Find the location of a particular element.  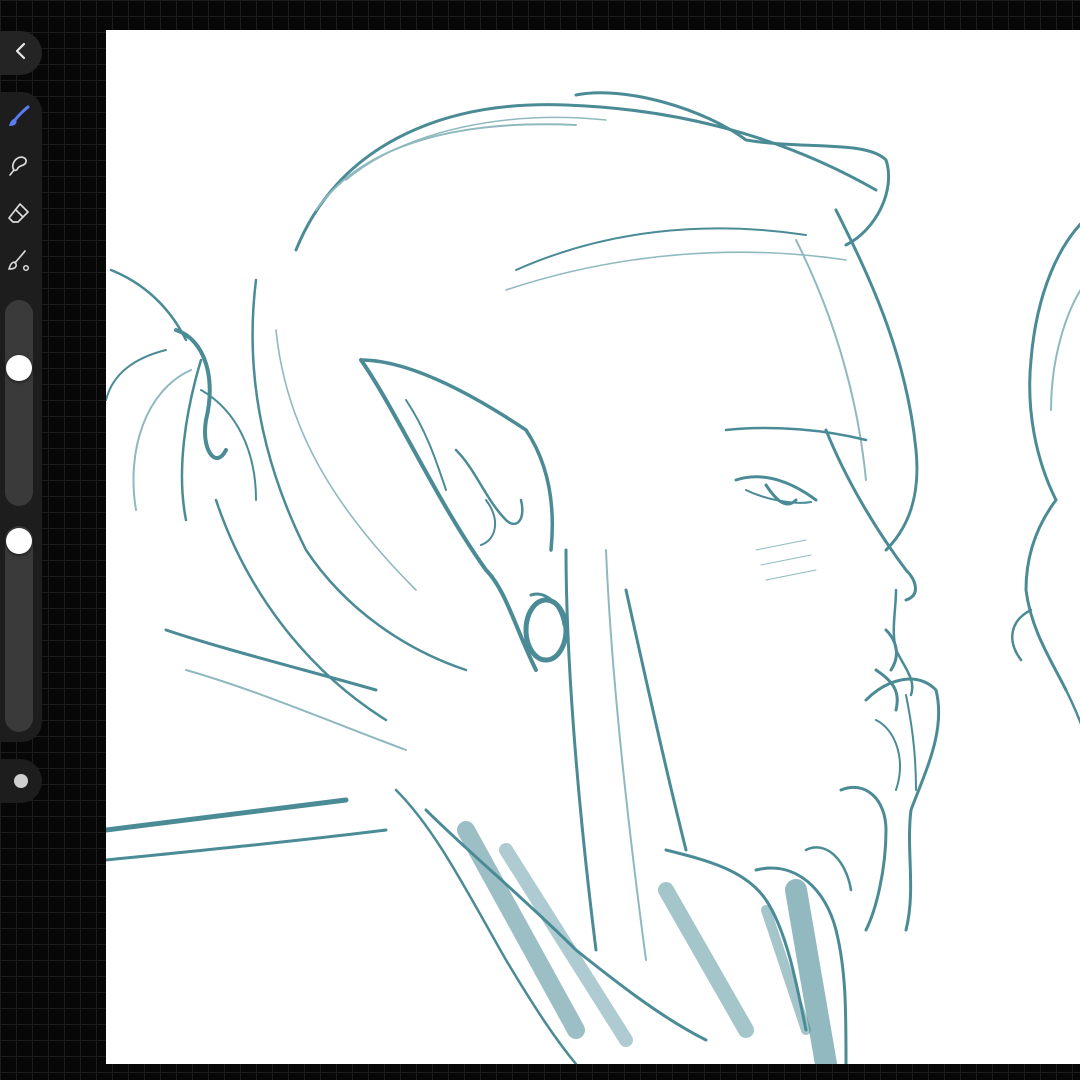

modifier-dot-icon is located at coordinates (21, 781).